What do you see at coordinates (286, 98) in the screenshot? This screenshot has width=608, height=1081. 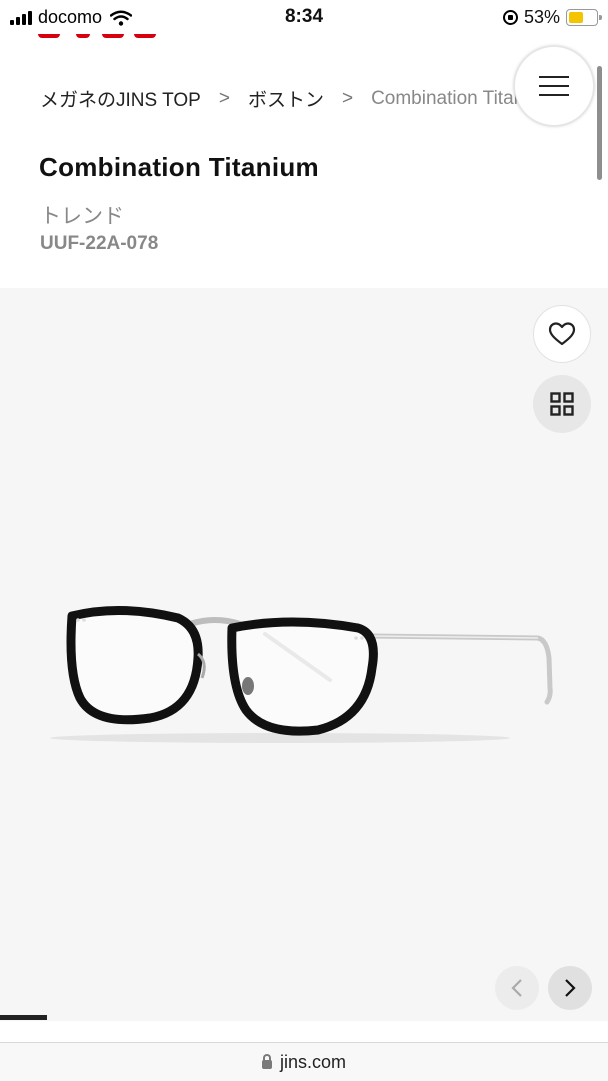 I see `breadcrumb-boston: ボストン` at bounding box center [286, 98].